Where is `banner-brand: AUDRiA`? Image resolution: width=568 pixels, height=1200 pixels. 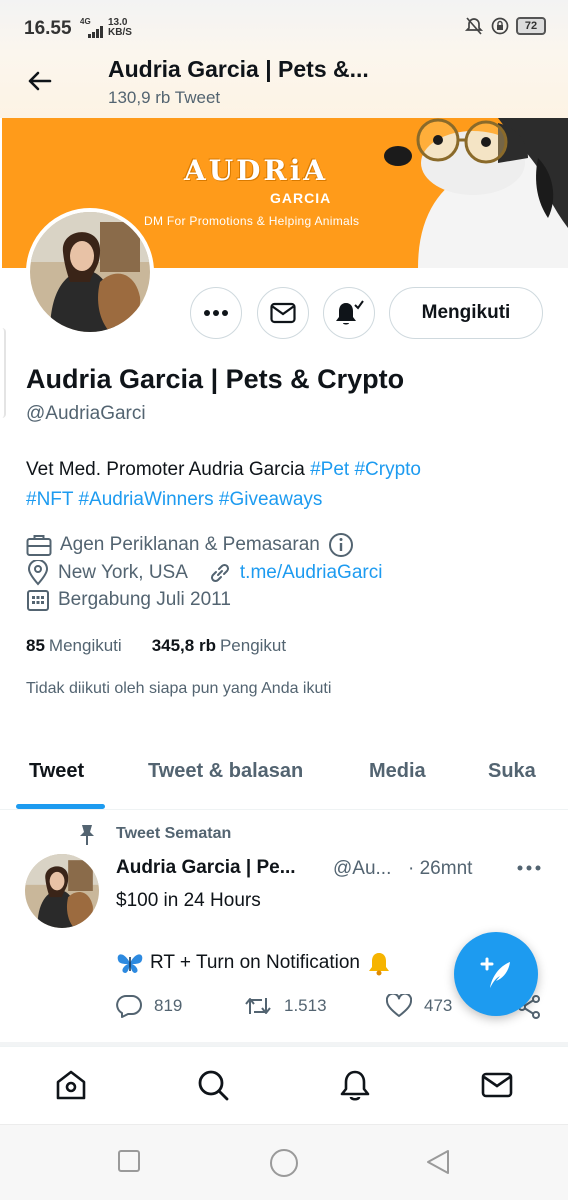 banner-brand: AUDRiA is located at coordinates (256, 170).